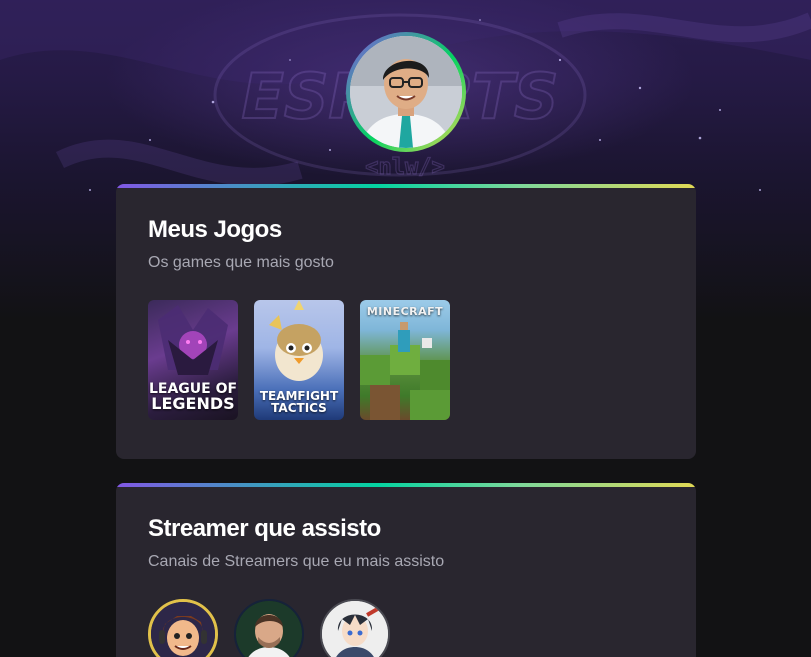  I want to click on streamers-card-subtitle: Canais de Streamers que eu mais assisto, so click(296, 561).